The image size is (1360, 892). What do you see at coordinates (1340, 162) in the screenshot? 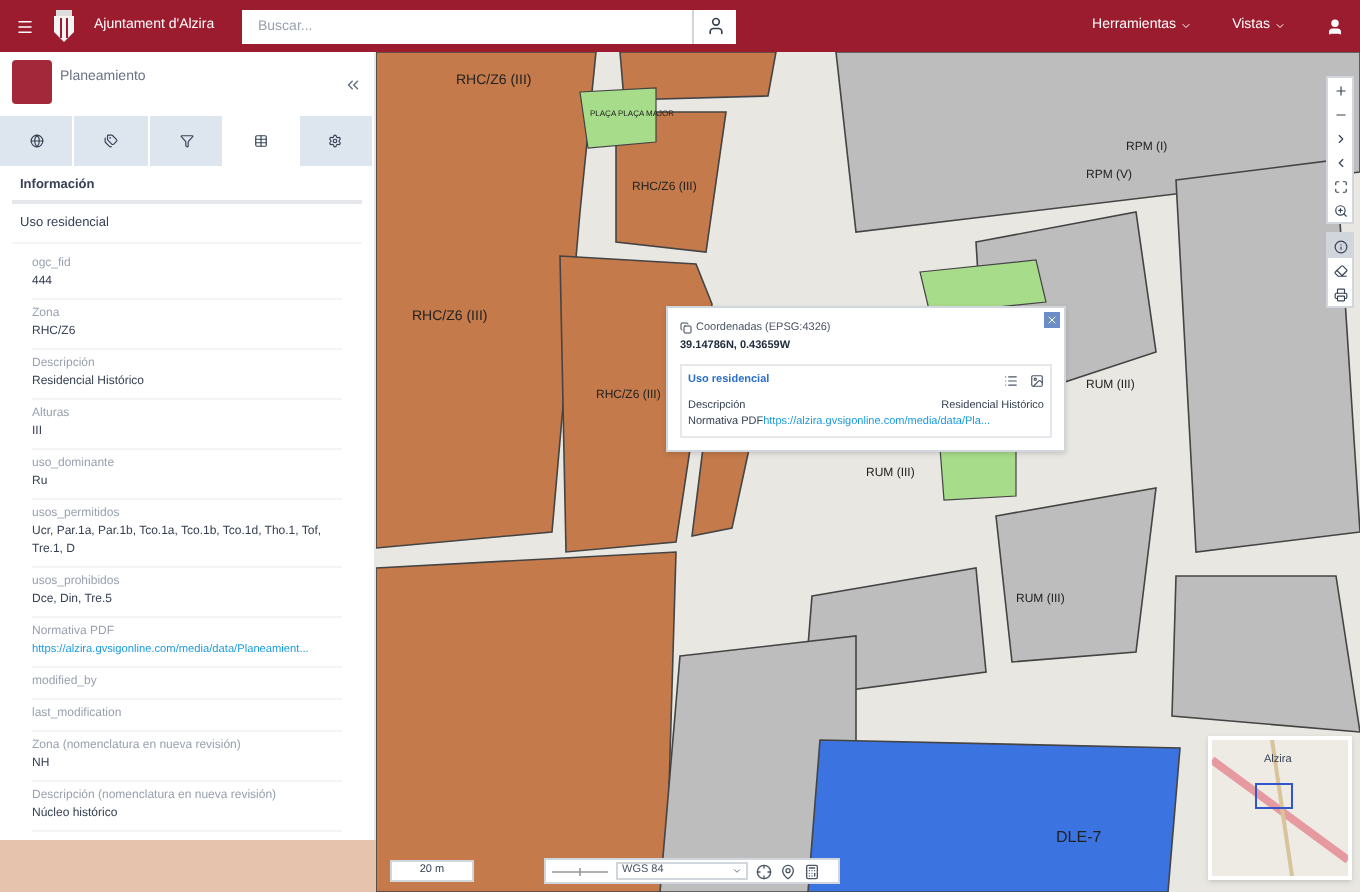
I see `chevron-left-icon` at bounding box center [1340, 162].